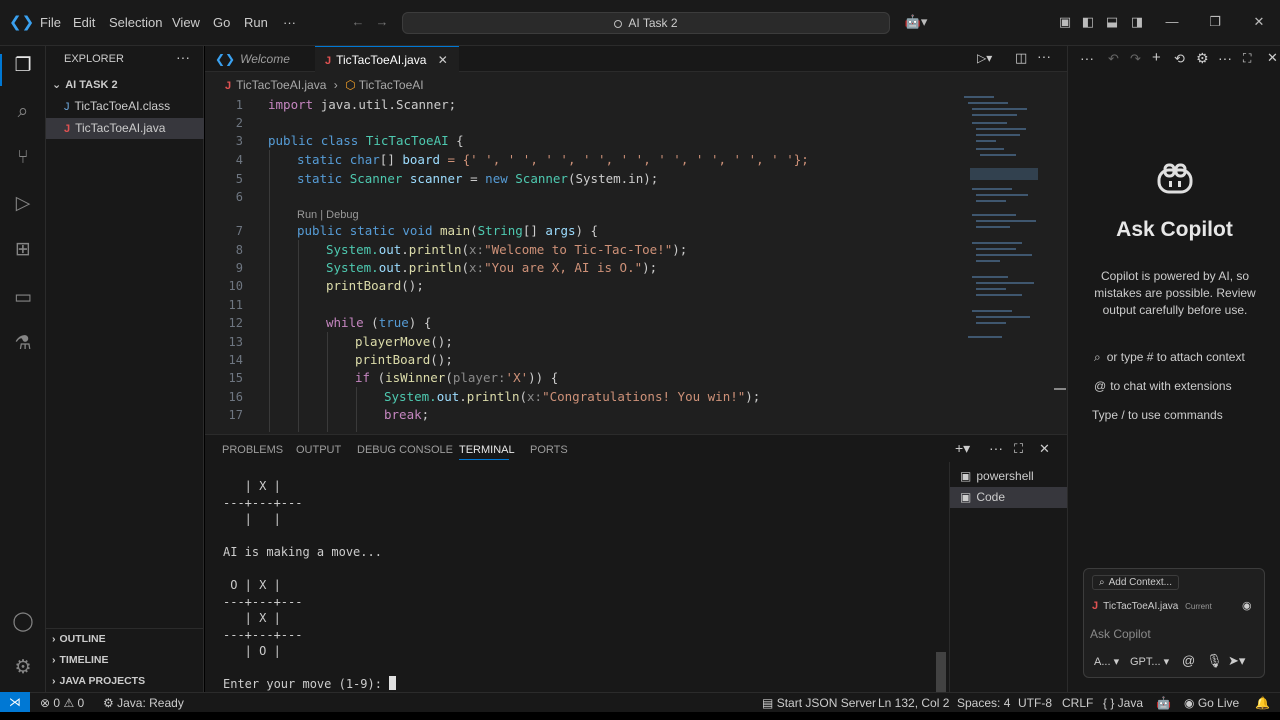 The height and width of the screenshot is (720, 1280). Describe the element at coordinates (23, 668) in the screenshot. I see `manage-gear-icon: ⚙` at that location.